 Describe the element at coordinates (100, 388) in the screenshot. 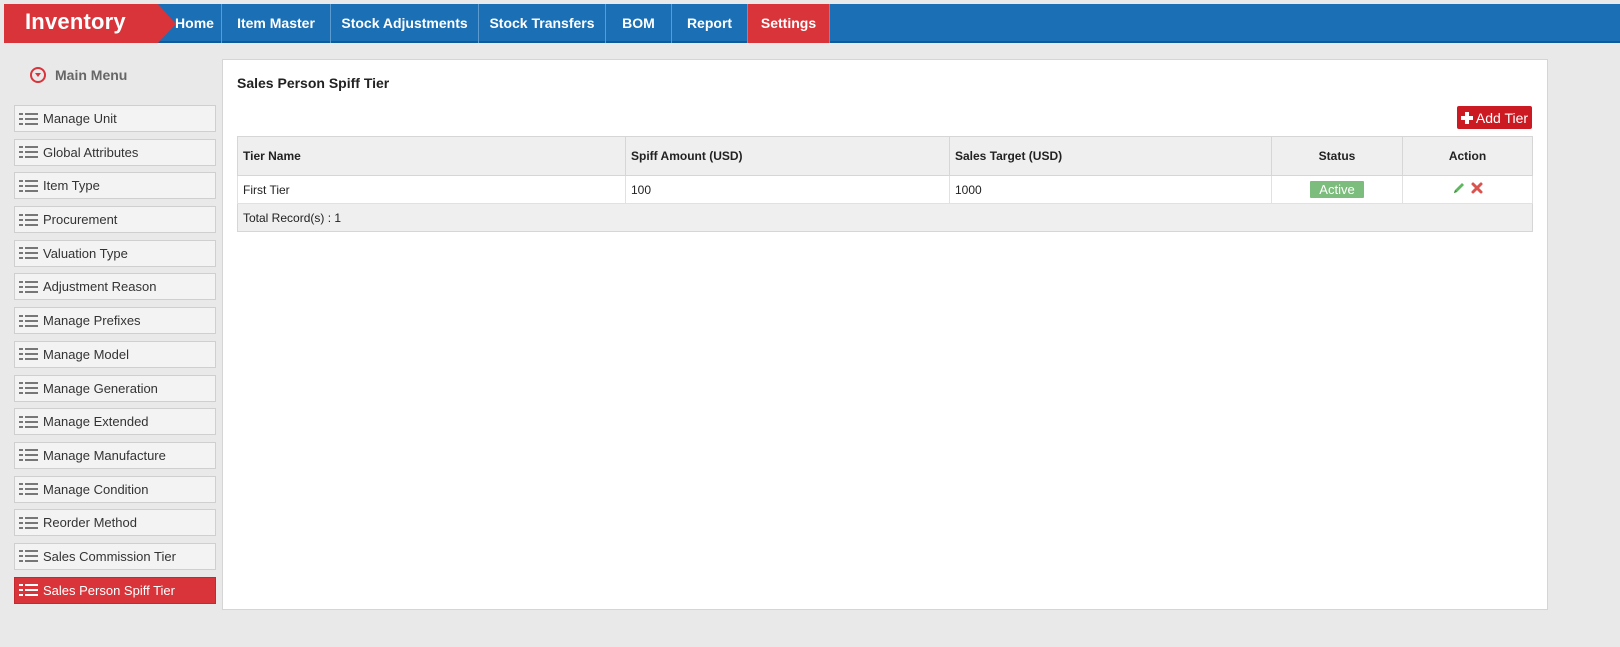

I see `sidebar-item-label: Manage Generation` at that location.